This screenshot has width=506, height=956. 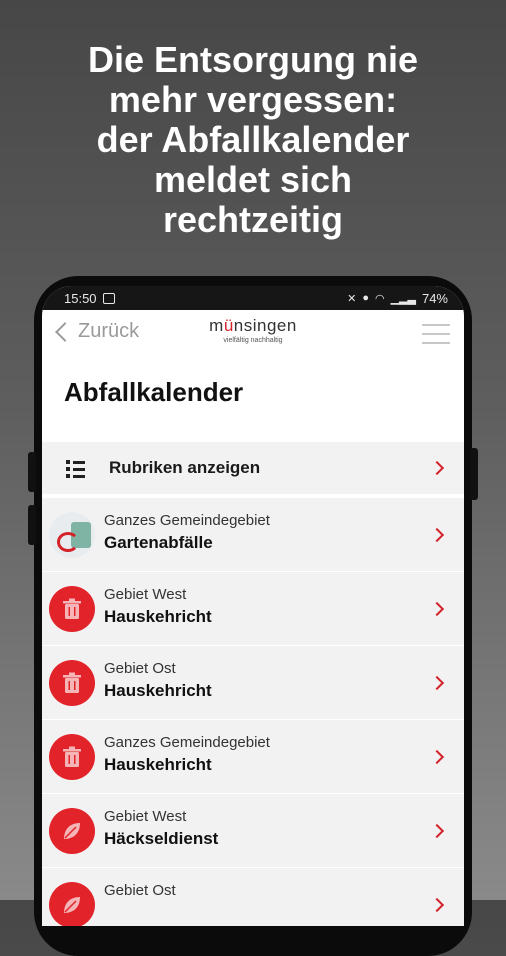 I want to click on list-item: Ganzes Gemeindegebiet Hauskehricht, so click(x=253, y=757).